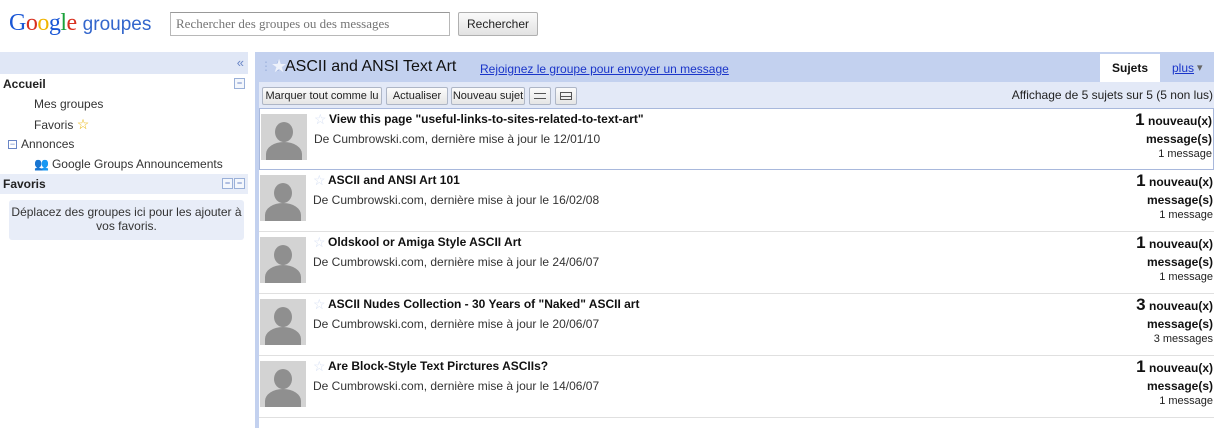 Image resolution: width=1214 pixels, height=428 pixels. I want to click on section-accueil: Accueil −, so click(124, 84).